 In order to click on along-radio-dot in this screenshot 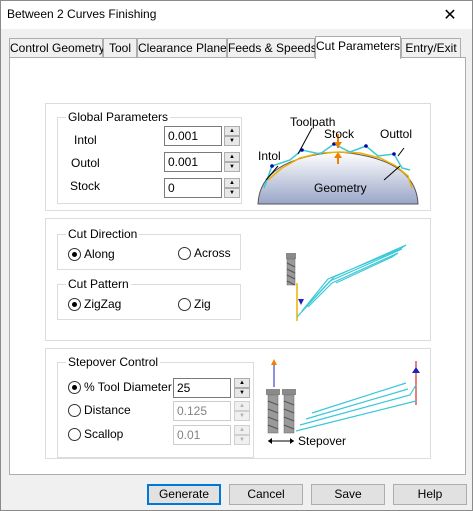, I will do `click(74, 254)`.